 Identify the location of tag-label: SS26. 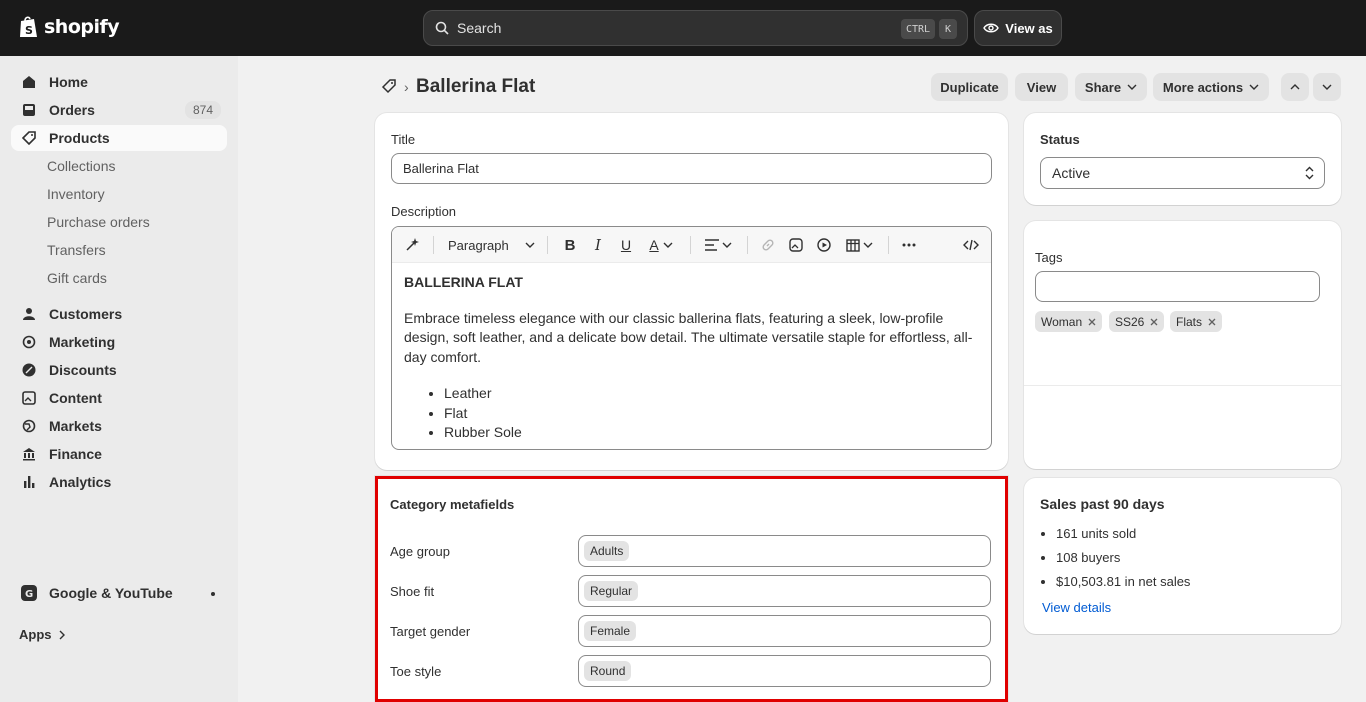
(1130, 321).